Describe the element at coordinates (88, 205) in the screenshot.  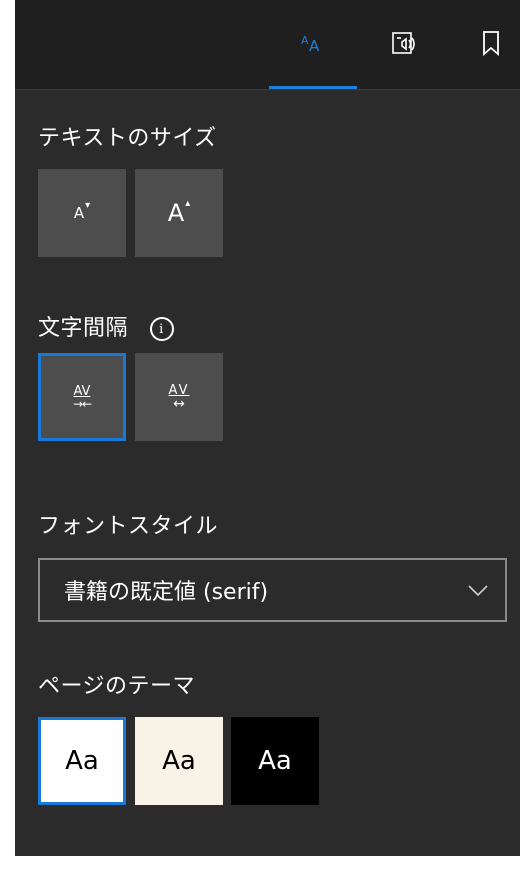
I see `decrease-arrow-icon: ▾` at that location.